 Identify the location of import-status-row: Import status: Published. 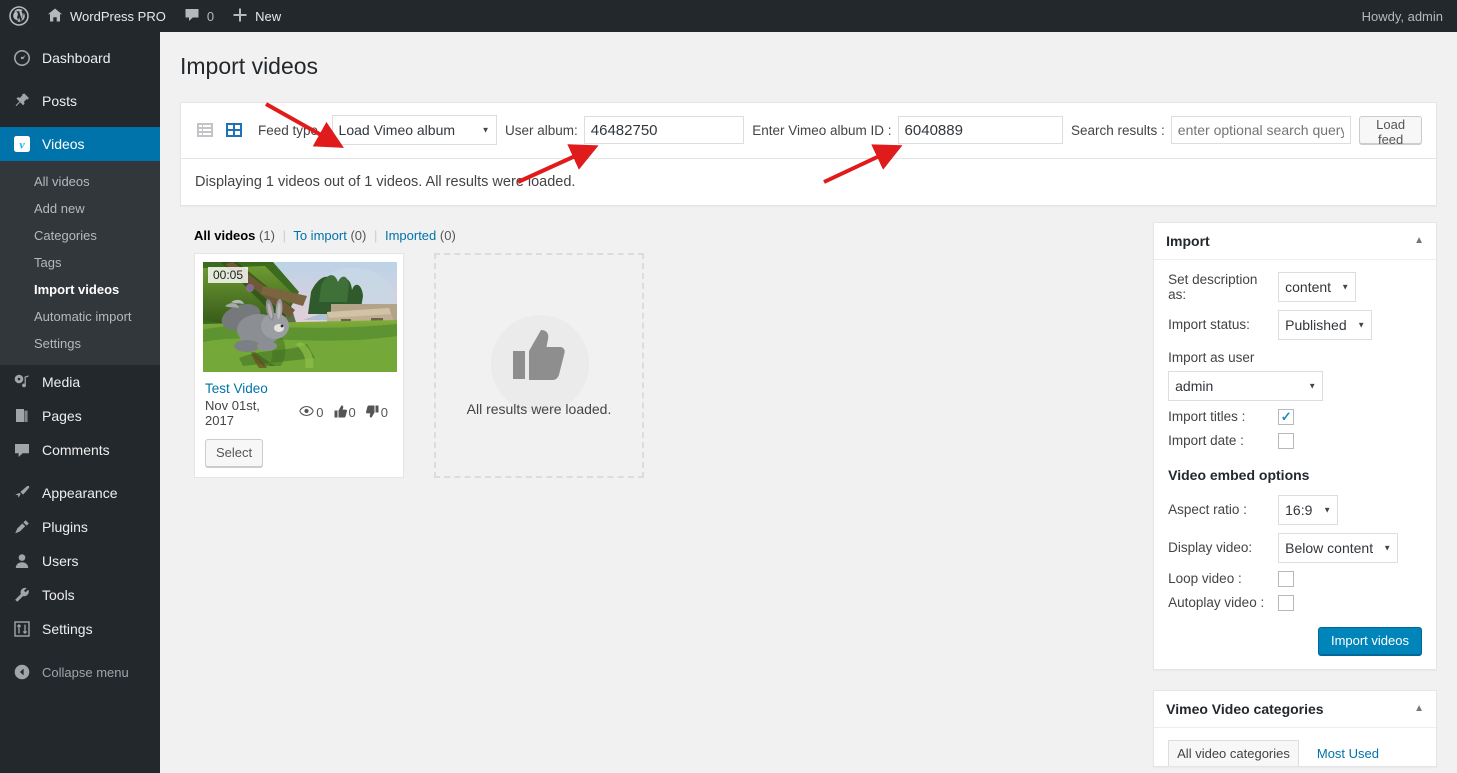
(1295, 324).